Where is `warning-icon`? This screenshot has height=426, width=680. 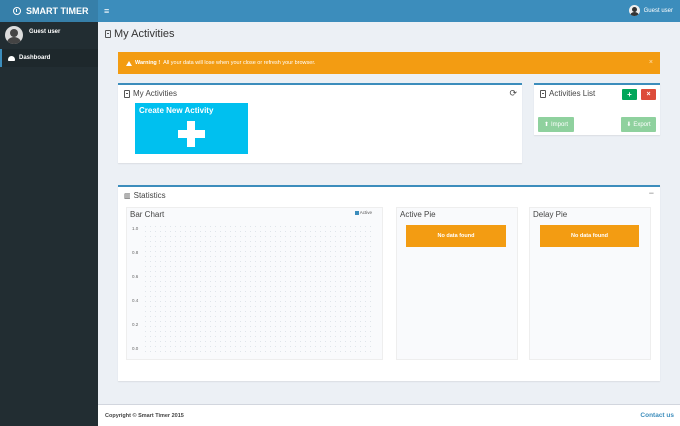
warning-icon is located at coordinates (129, 63).